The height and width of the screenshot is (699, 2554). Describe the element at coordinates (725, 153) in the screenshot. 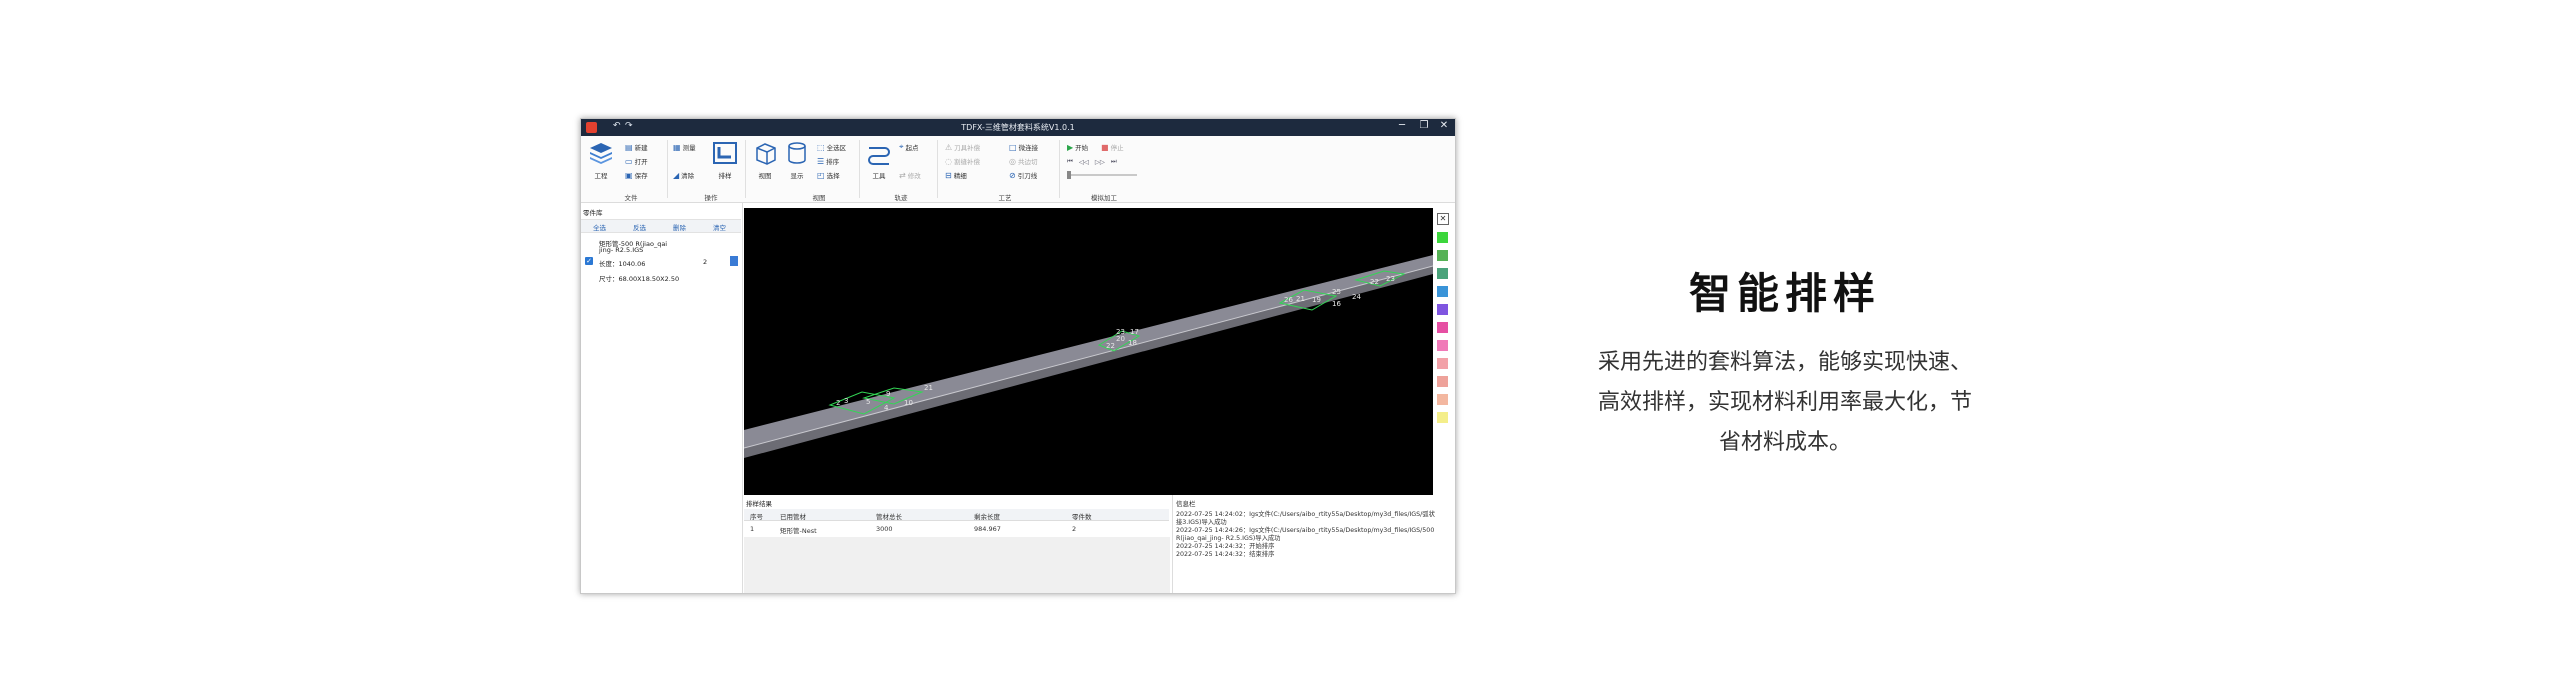

I see `nest-icon` at that location.